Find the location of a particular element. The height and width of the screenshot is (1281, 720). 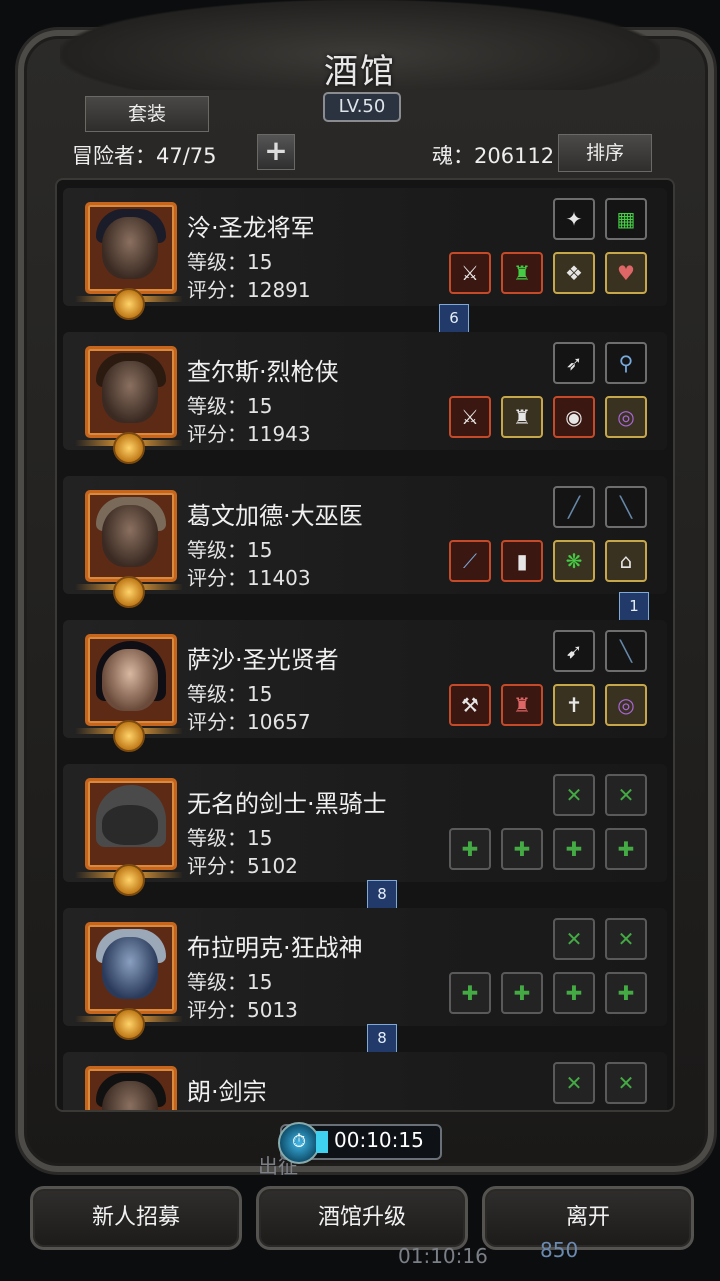

soul-count: 魂：206112 is located at coordinates (493, 156).